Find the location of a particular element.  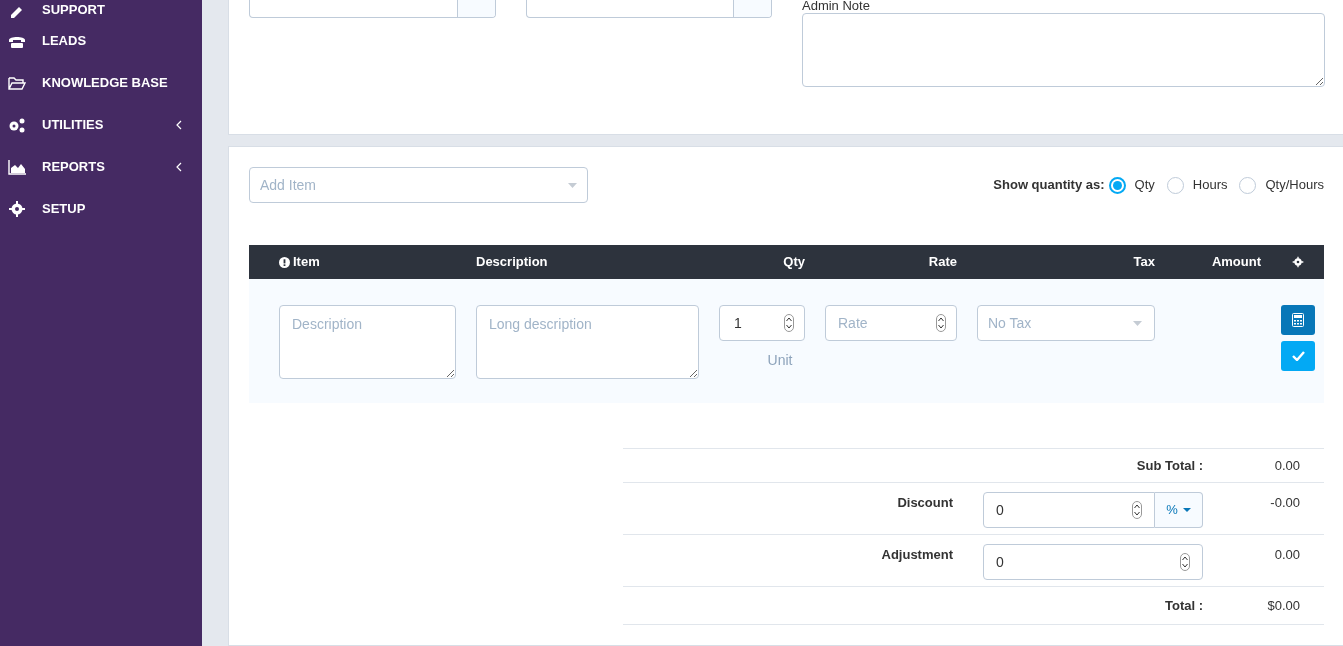

discount-type-dropdown: % is located at coordinates (1179, 510).